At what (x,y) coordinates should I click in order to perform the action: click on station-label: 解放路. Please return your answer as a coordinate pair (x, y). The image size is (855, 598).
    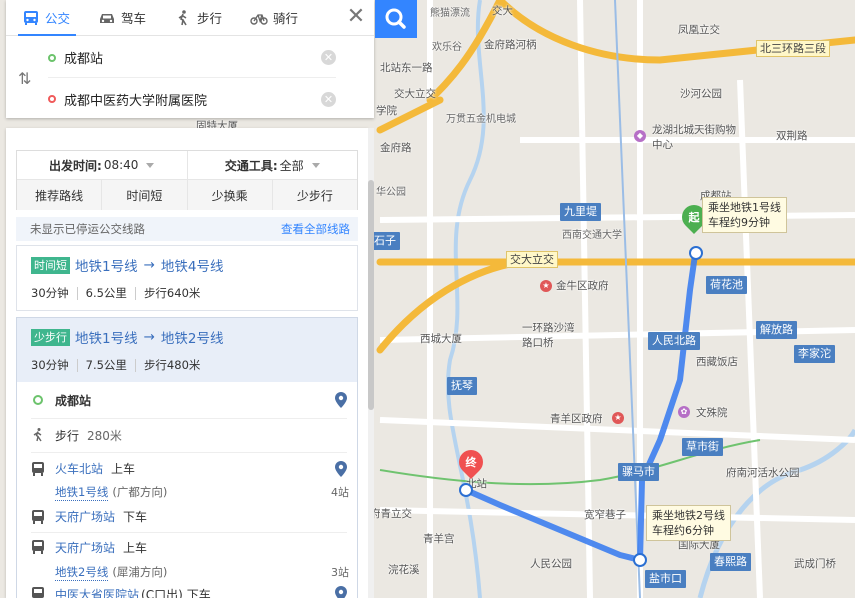
    Looking at the image, I should click on (776, 330).